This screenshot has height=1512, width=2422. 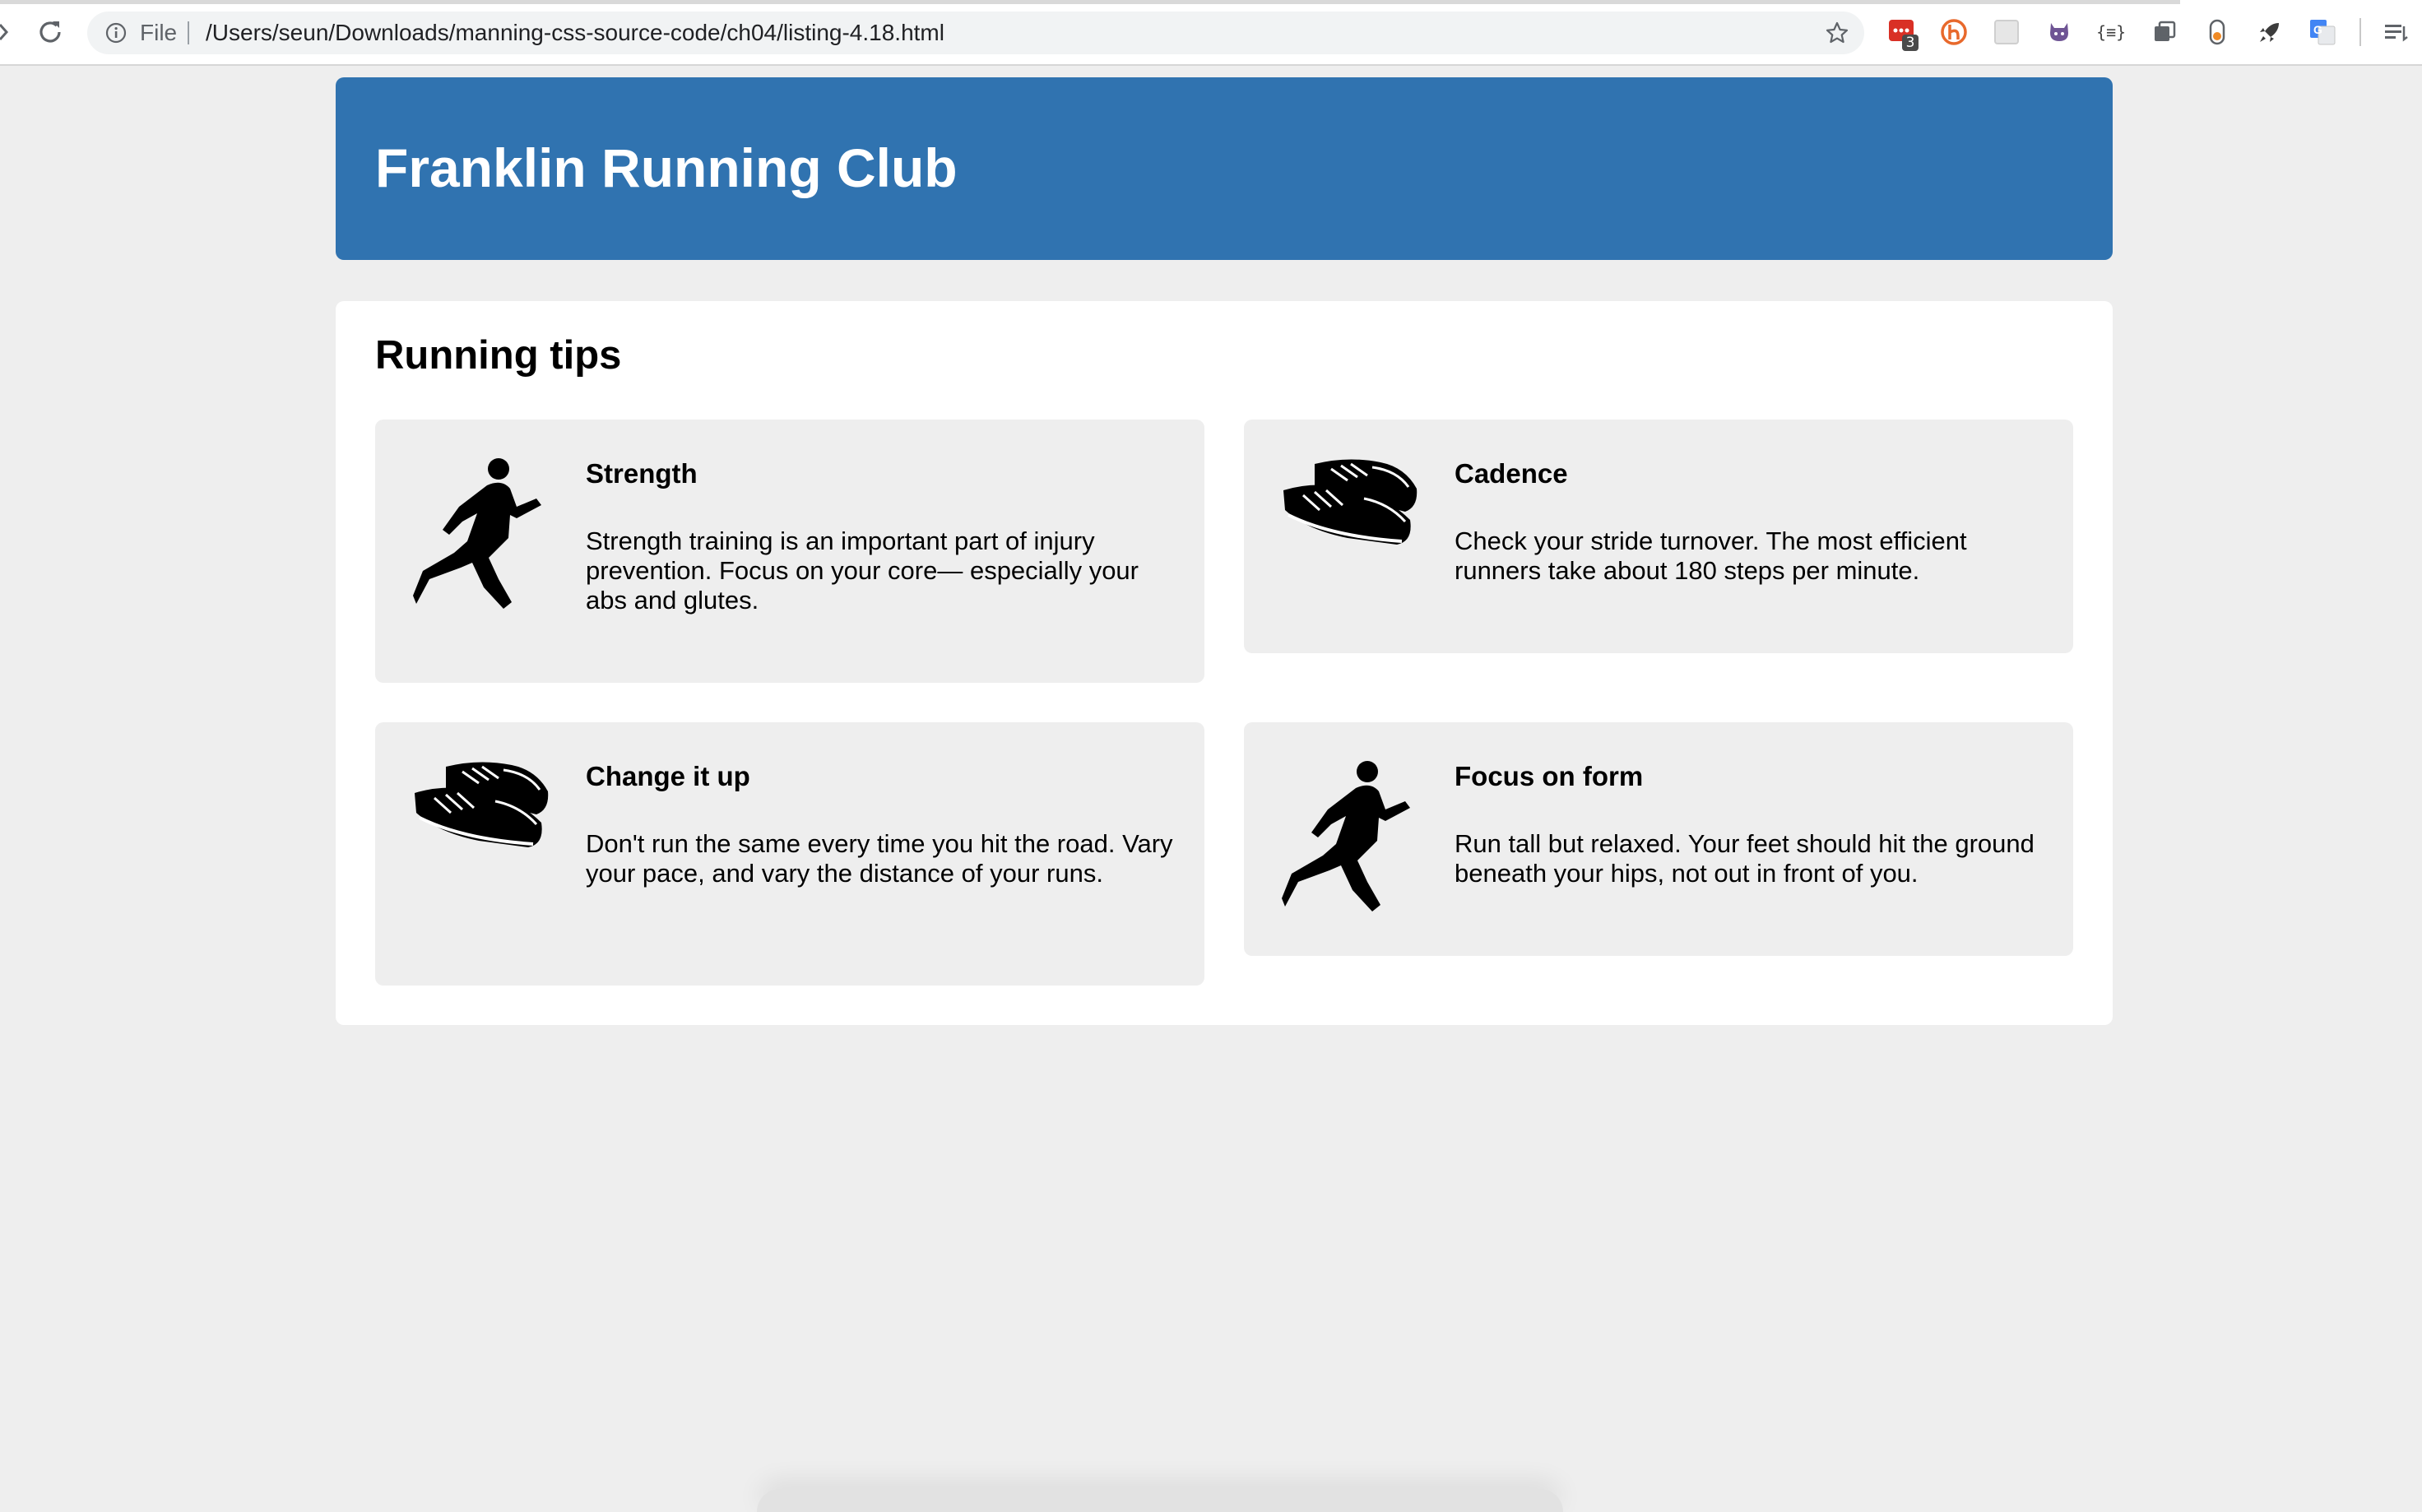 What do you see at coordinates (2396, 32) in the screenshot?
I see `reading-list-icon` at bounding box center [2396, 32].